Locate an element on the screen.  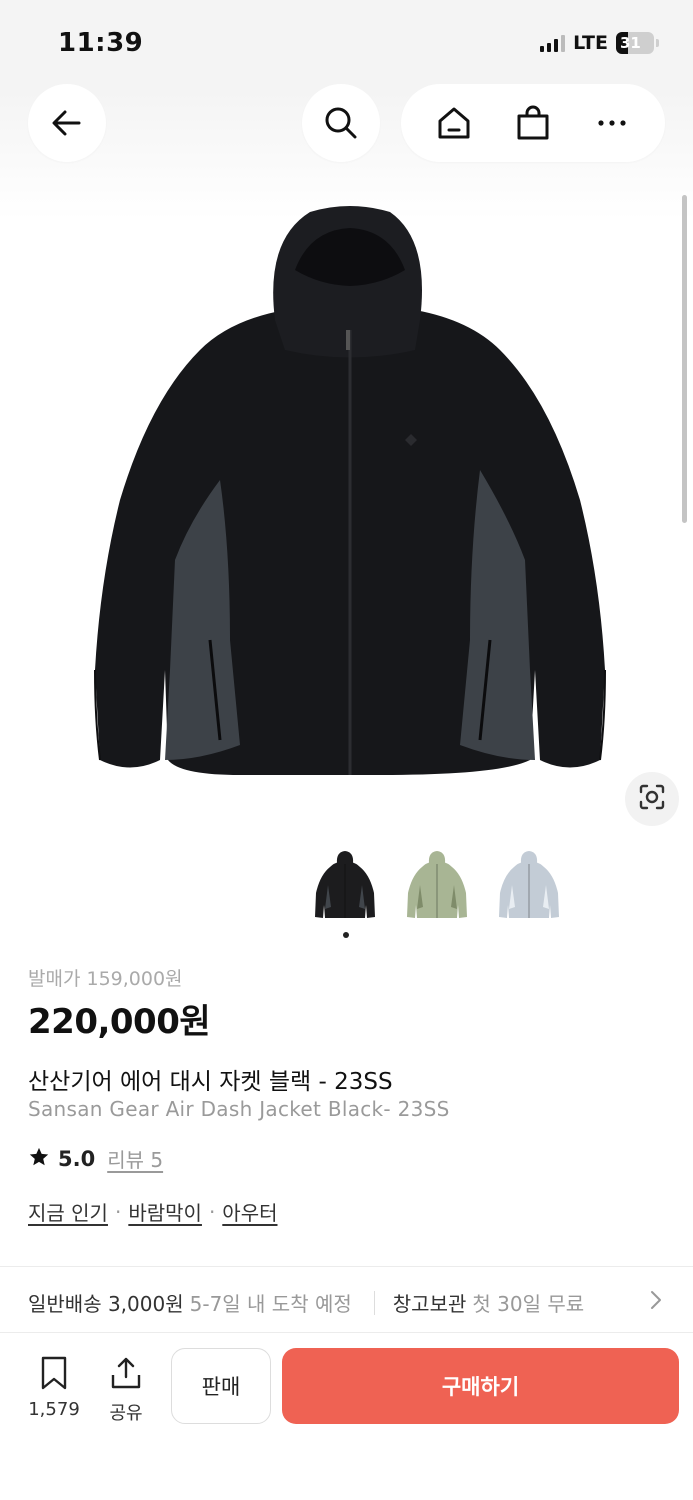
battery-tip is located at coordinates (657, 43).